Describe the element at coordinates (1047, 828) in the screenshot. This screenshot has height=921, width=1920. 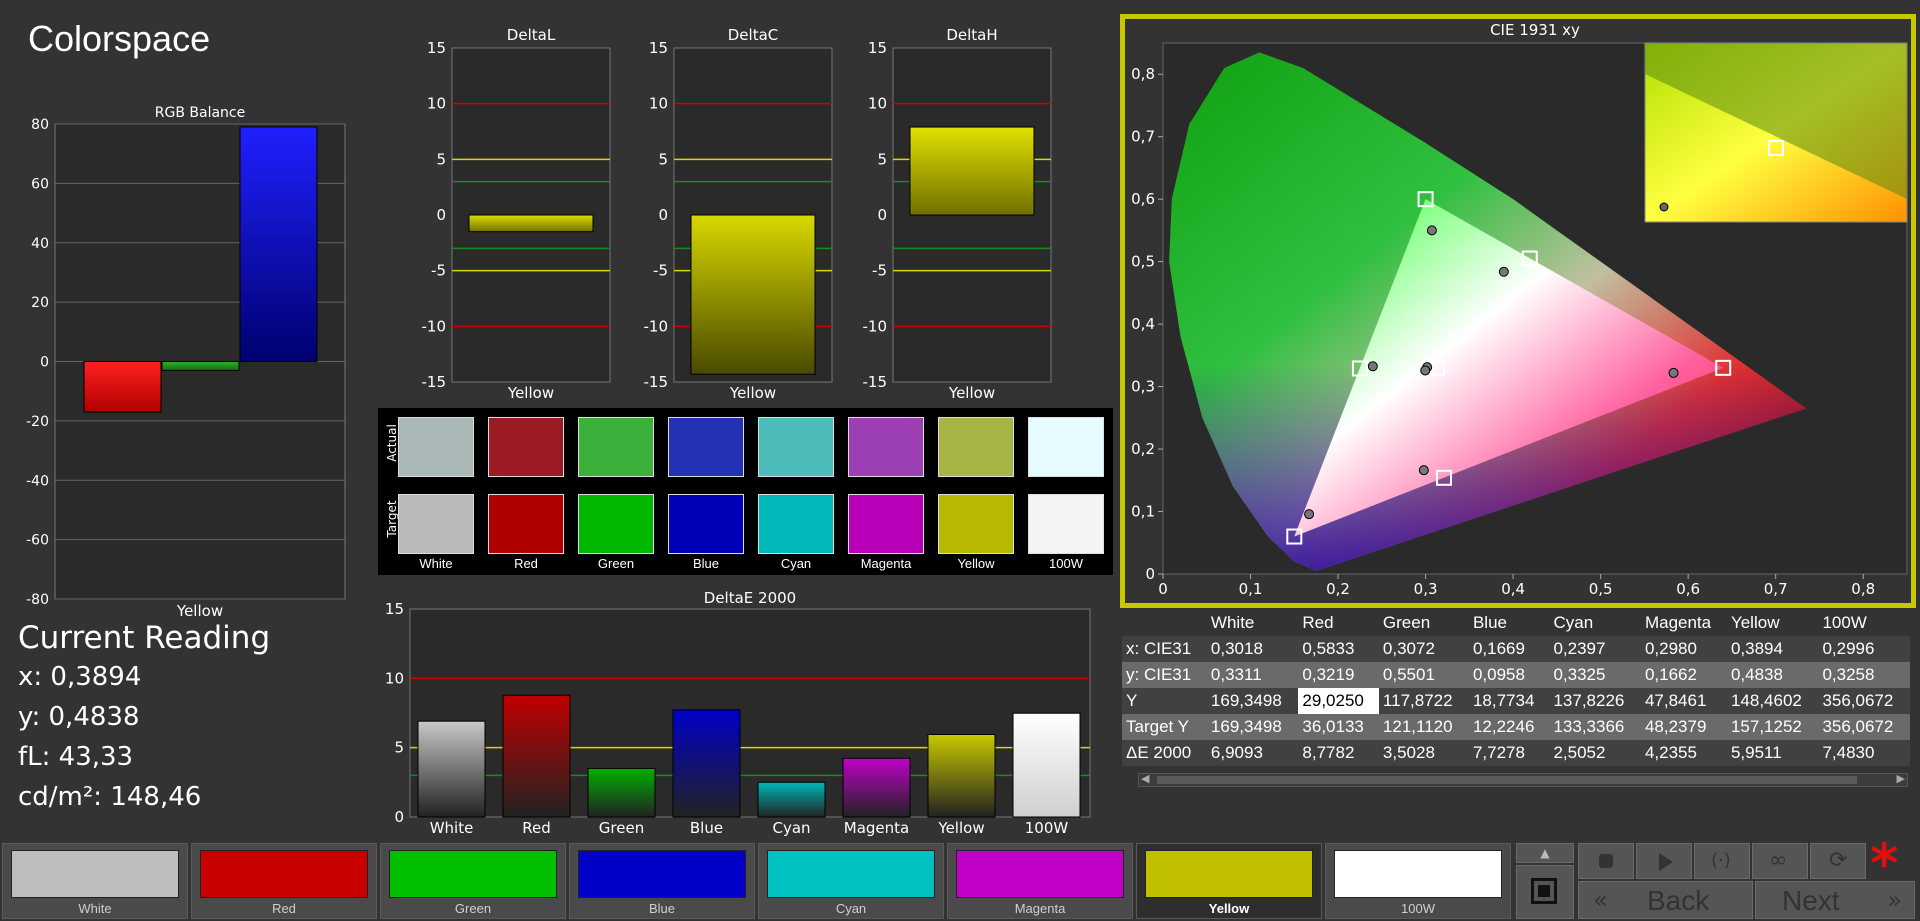
I see `deltae-xlabel: 100W` at that location.